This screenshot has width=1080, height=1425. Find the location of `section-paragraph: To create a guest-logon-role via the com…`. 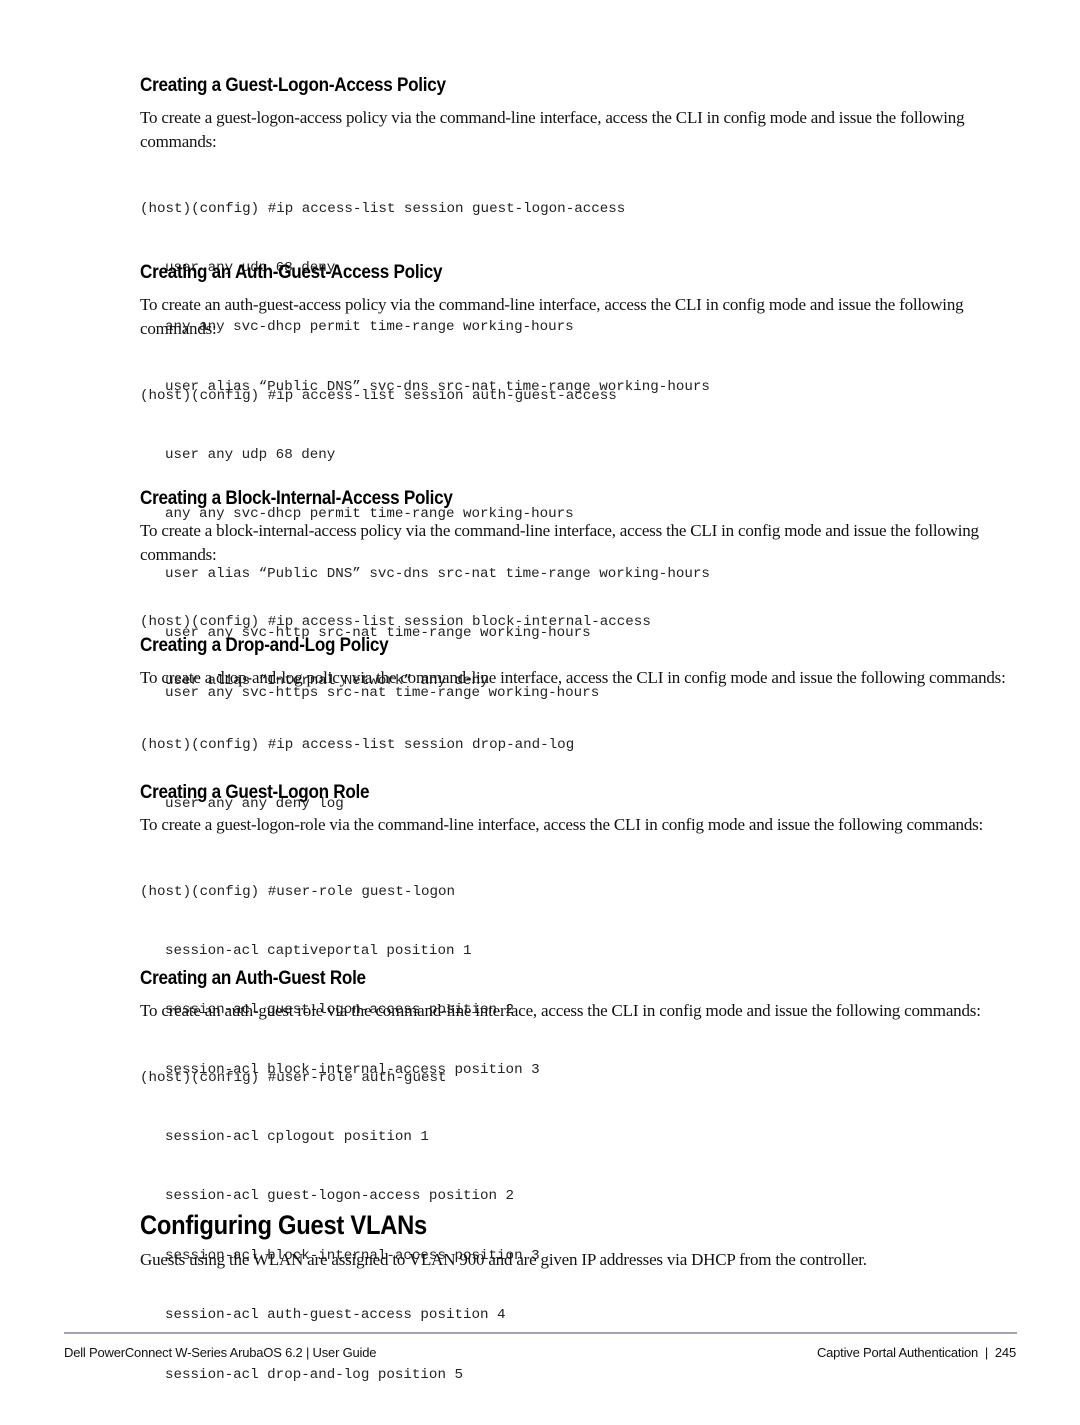

section-paragraph: To create a guest-logon-role via the com… is located at coordinates (562, 824).